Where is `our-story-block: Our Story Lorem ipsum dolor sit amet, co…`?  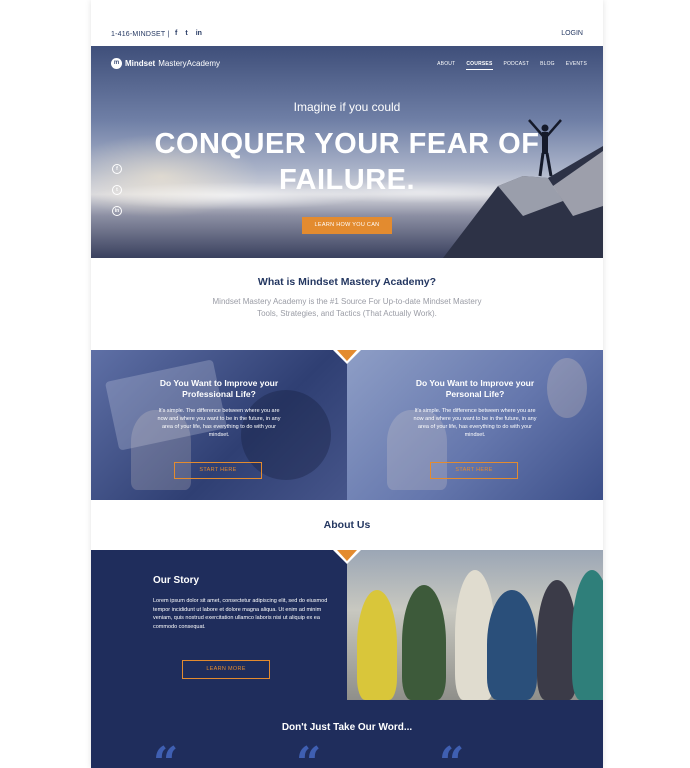 our-story-block: Our Story Lorem ipsum dolor sit amet, co… is located at coordinates (219, 625).